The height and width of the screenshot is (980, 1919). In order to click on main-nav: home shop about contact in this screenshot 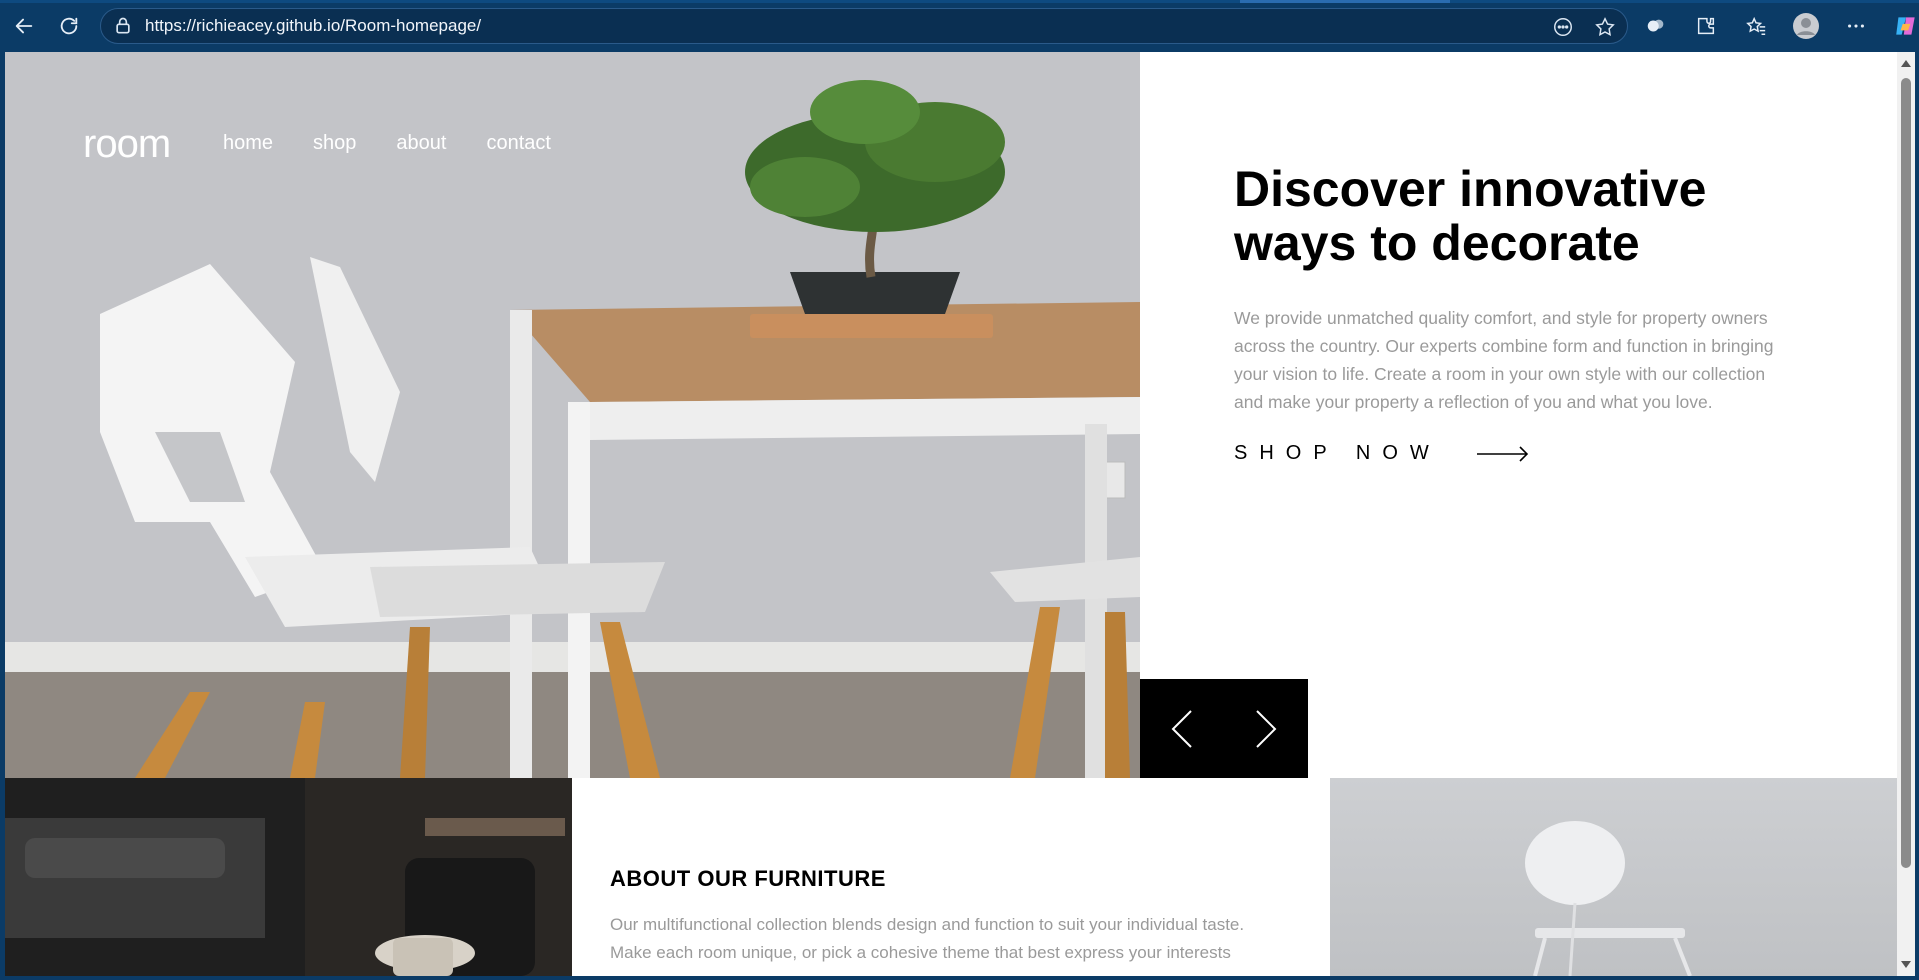, I will do `click(387, 143)`.